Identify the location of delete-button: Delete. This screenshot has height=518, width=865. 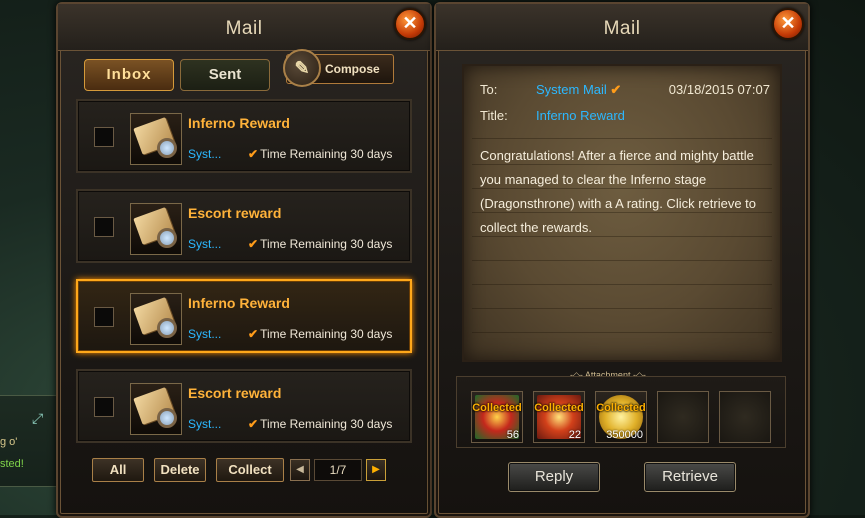
(180, 470).